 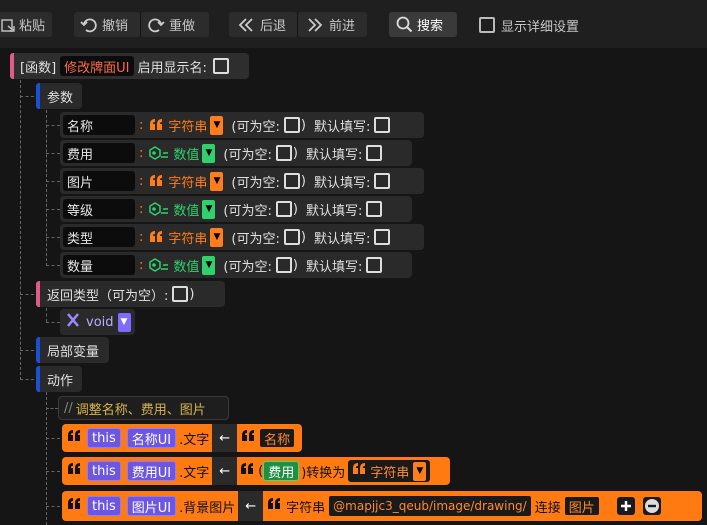 What do you see at coordinates (151, 506) in the screenshot?
I see `image-ui-chip: 图片UI` at bounding box center [151, 506].